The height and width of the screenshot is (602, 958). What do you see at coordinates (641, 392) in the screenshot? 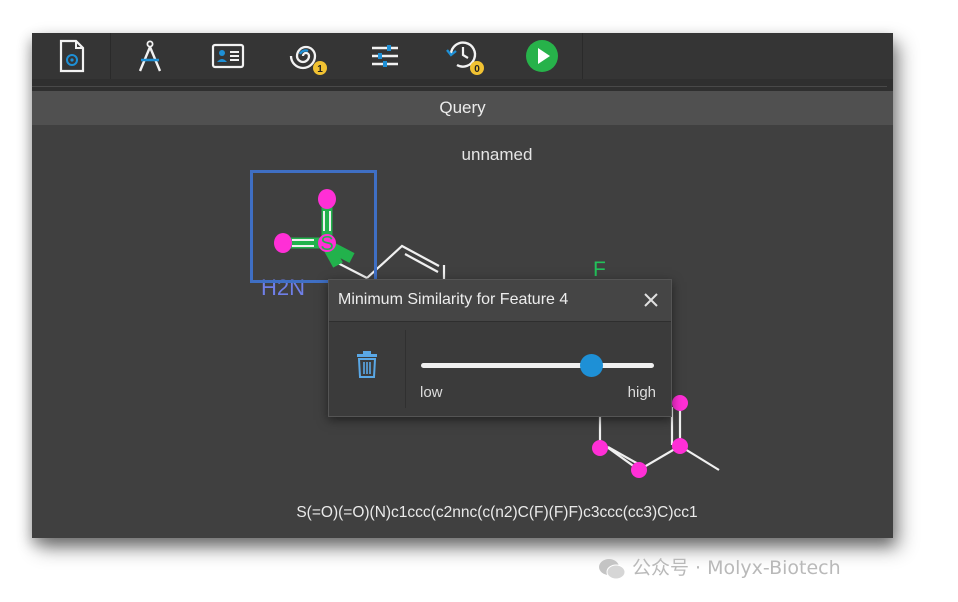
I see `slider-high-label: high` at bounding box center [641, 392].